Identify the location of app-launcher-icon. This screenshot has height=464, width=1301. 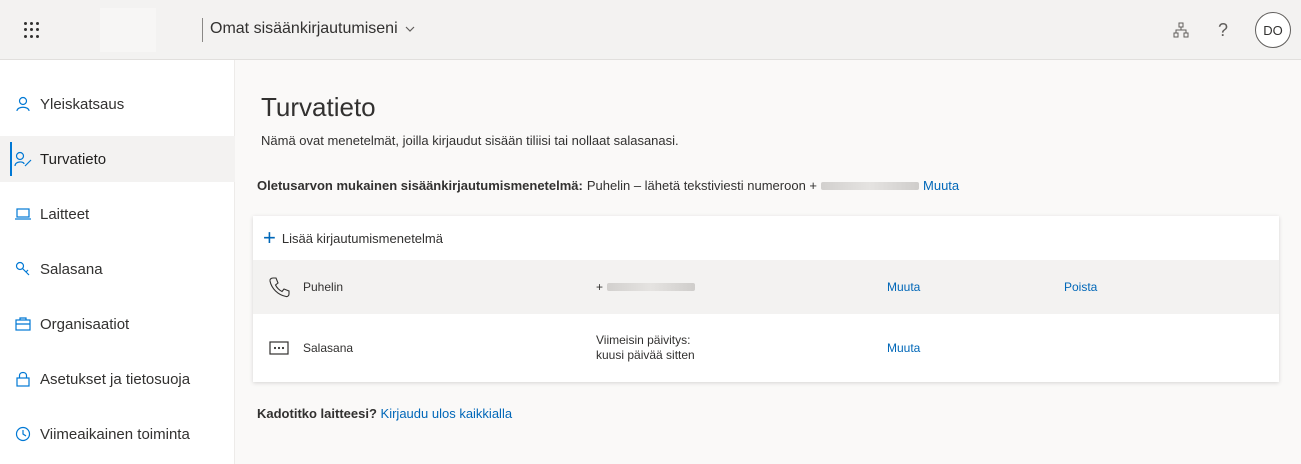
(30, 30).